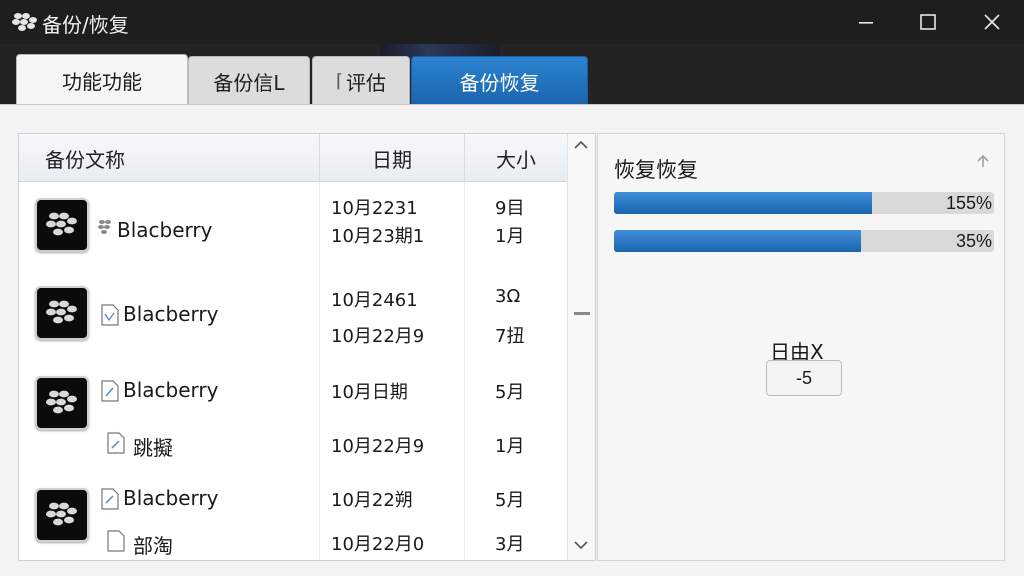 The image size is (1024, 576). Describe the element at coordinates (582, 313) in the screenshot. I see `scrollbar-thumb` at that location.